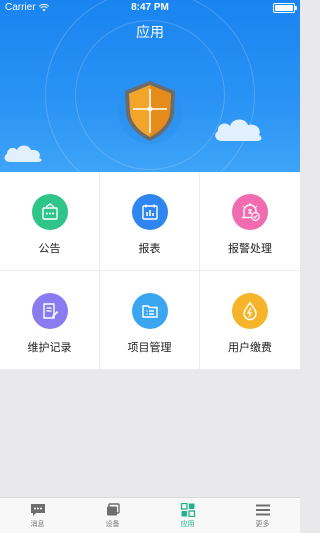 The height and width of the screenshot is (533, 320). Describe the element at coordinates (250, 348) in the screenshot. I see `app-label: 用户缴费` at that location.